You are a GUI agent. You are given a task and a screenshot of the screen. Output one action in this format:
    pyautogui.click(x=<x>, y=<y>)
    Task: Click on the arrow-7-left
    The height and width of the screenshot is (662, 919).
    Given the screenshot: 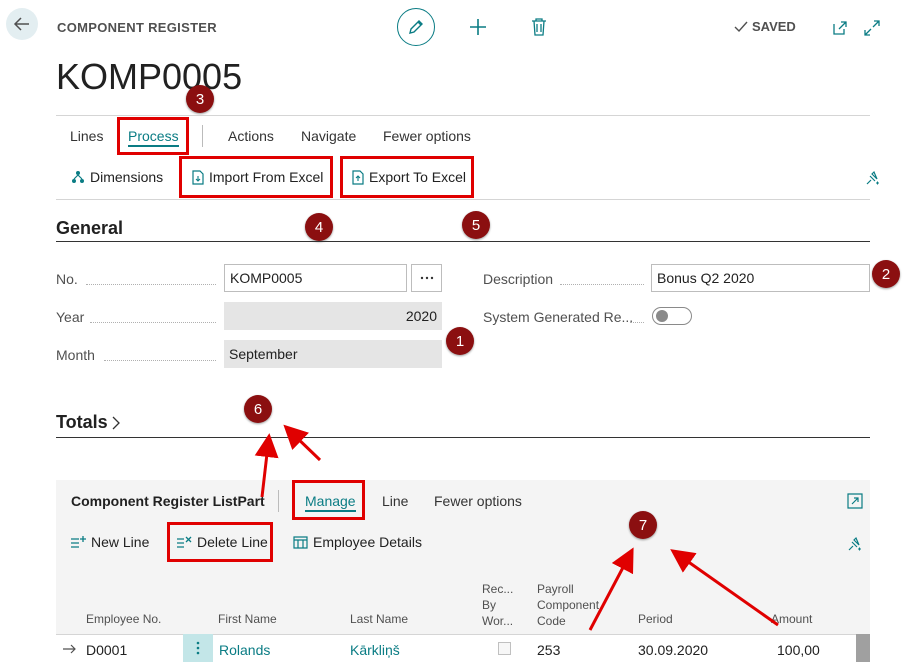 What is the action you would take?
    pyautogui.click(x=611, y=589)
    